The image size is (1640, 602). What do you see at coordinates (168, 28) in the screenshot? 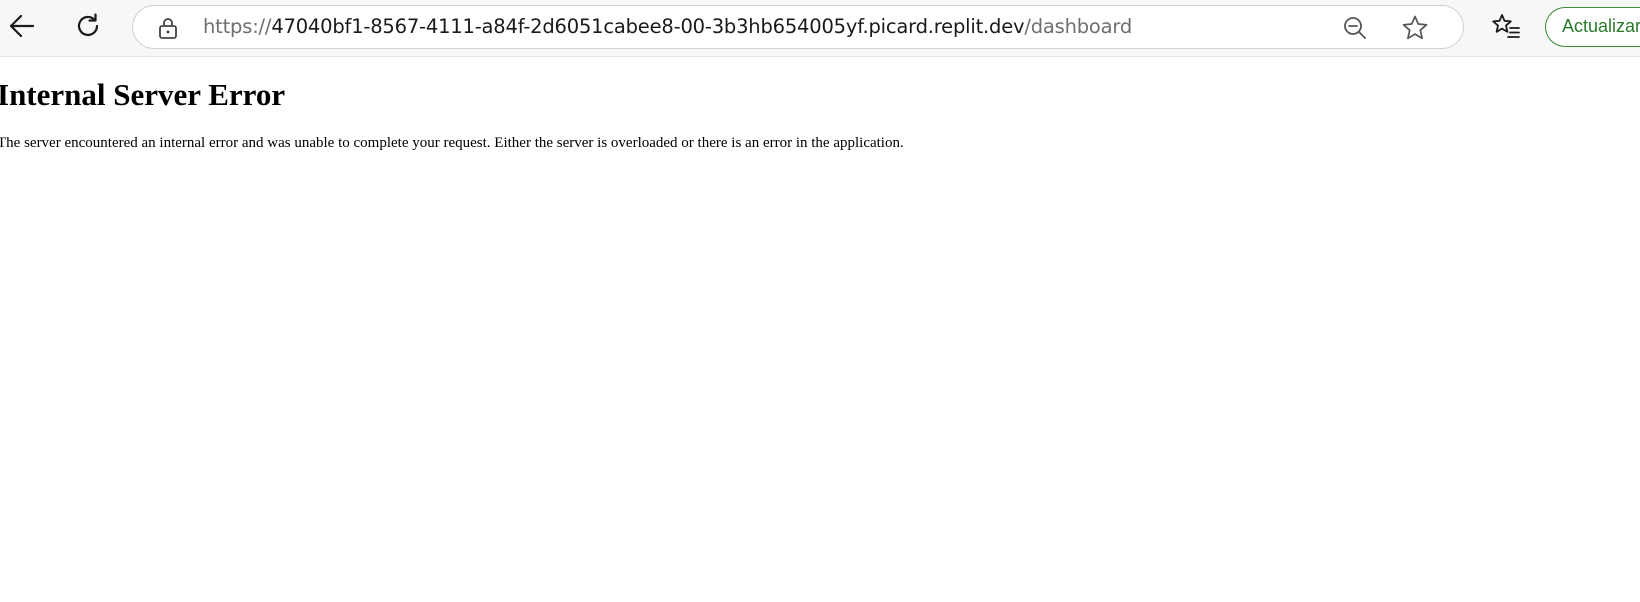
I see `lock-icon` at bounding box center [168, 28].